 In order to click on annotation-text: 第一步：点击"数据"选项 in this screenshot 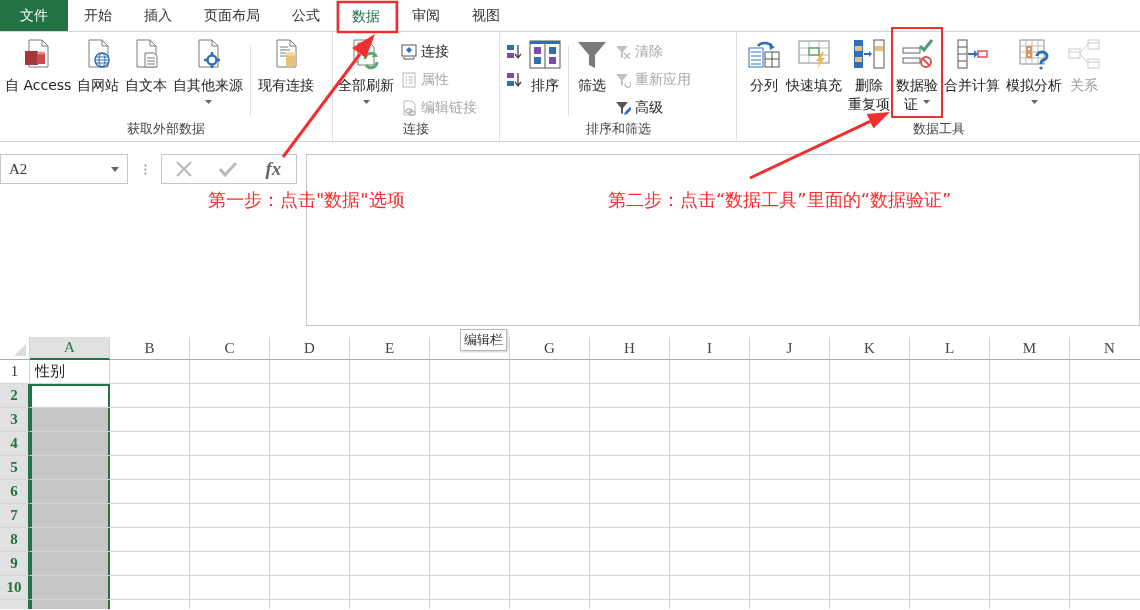, I will do `click(306, 200)`.